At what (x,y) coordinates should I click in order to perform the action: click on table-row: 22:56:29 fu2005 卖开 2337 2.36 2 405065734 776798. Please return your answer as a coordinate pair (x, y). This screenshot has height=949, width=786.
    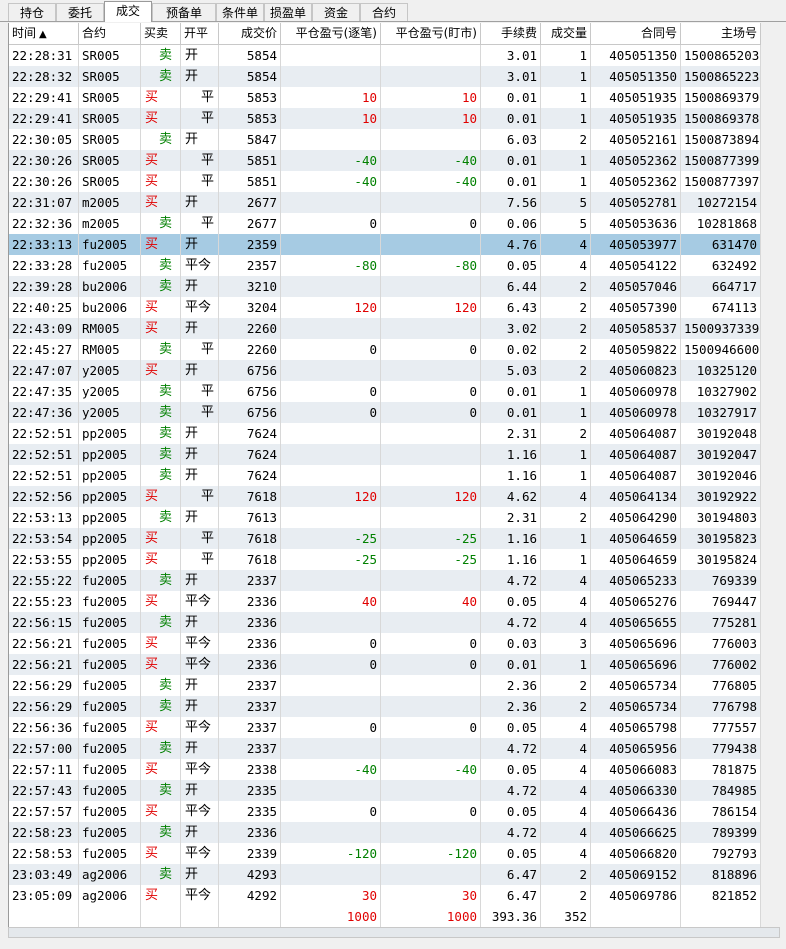
    Looking at the image, I should click on (385, 706).